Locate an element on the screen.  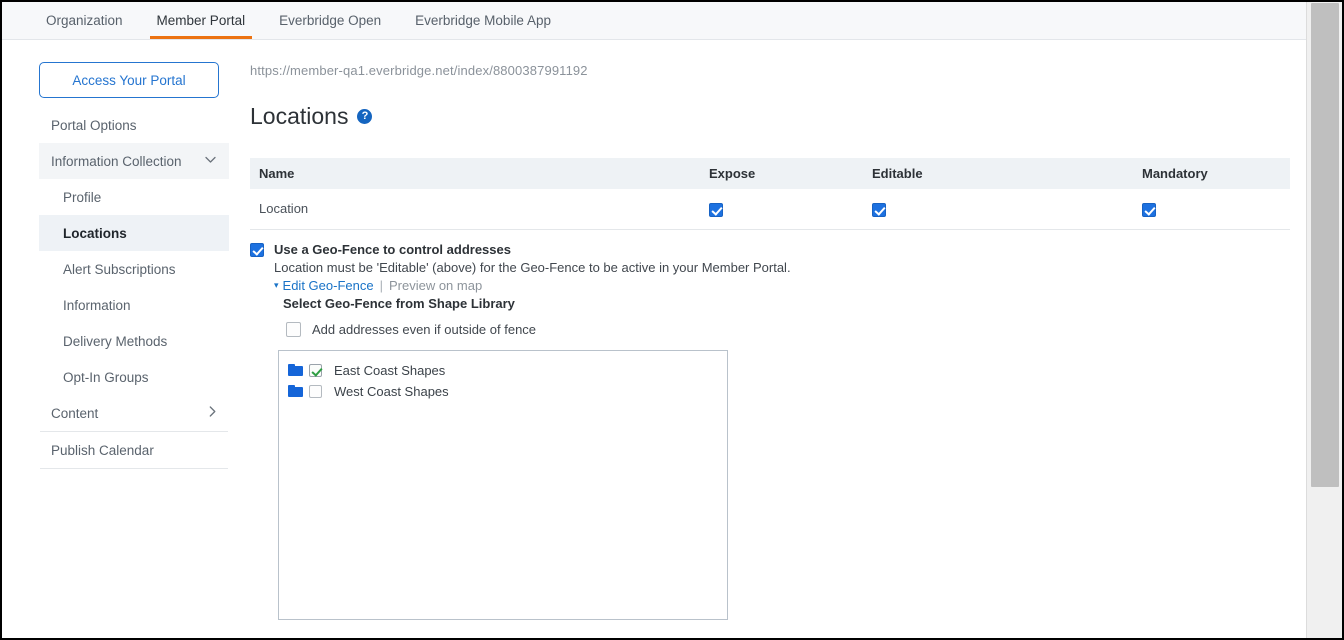
table-row: Location is located at coordinates (770, 209).